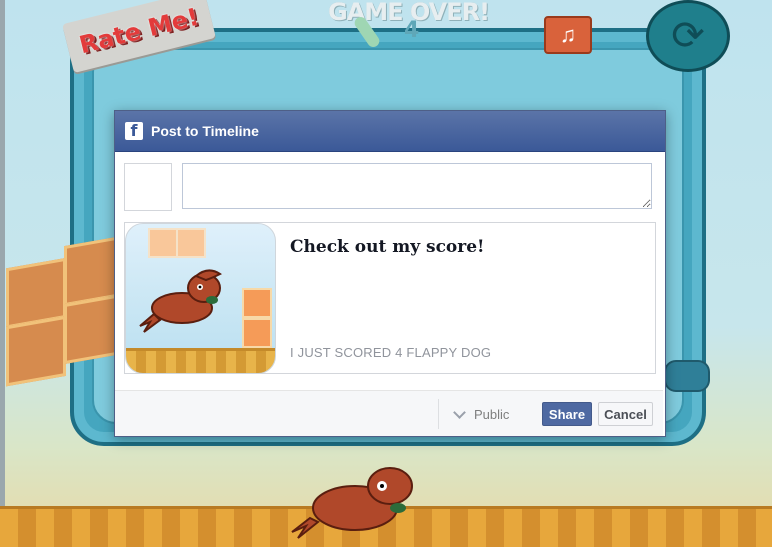 This screenshot has width=772, height=547. What do you see at coordinates (687, 376) in the screenshot?
I see `bone-icon` at bounding box center [687, 376].